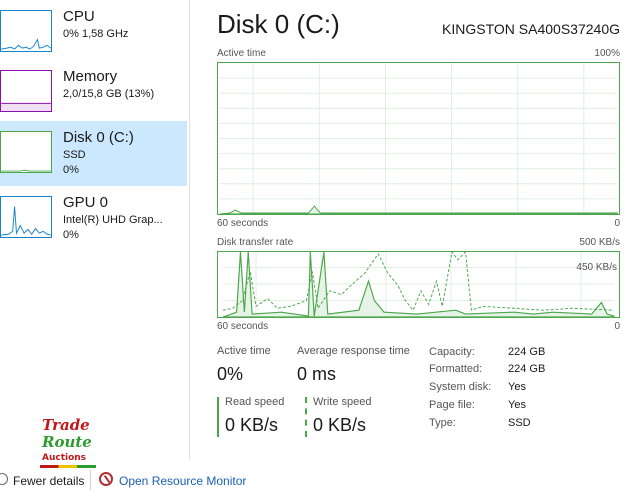 This screenshot has height=500, width=640. Describe the element at coordinates (519, 423) in the screenshot. I see `type-value: SSD` at that location.